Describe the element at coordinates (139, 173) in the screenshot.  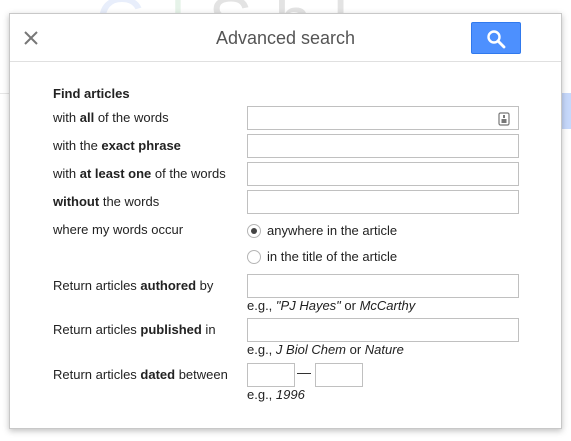
I see `at-least-one-label: with at least one of the words` at that location.